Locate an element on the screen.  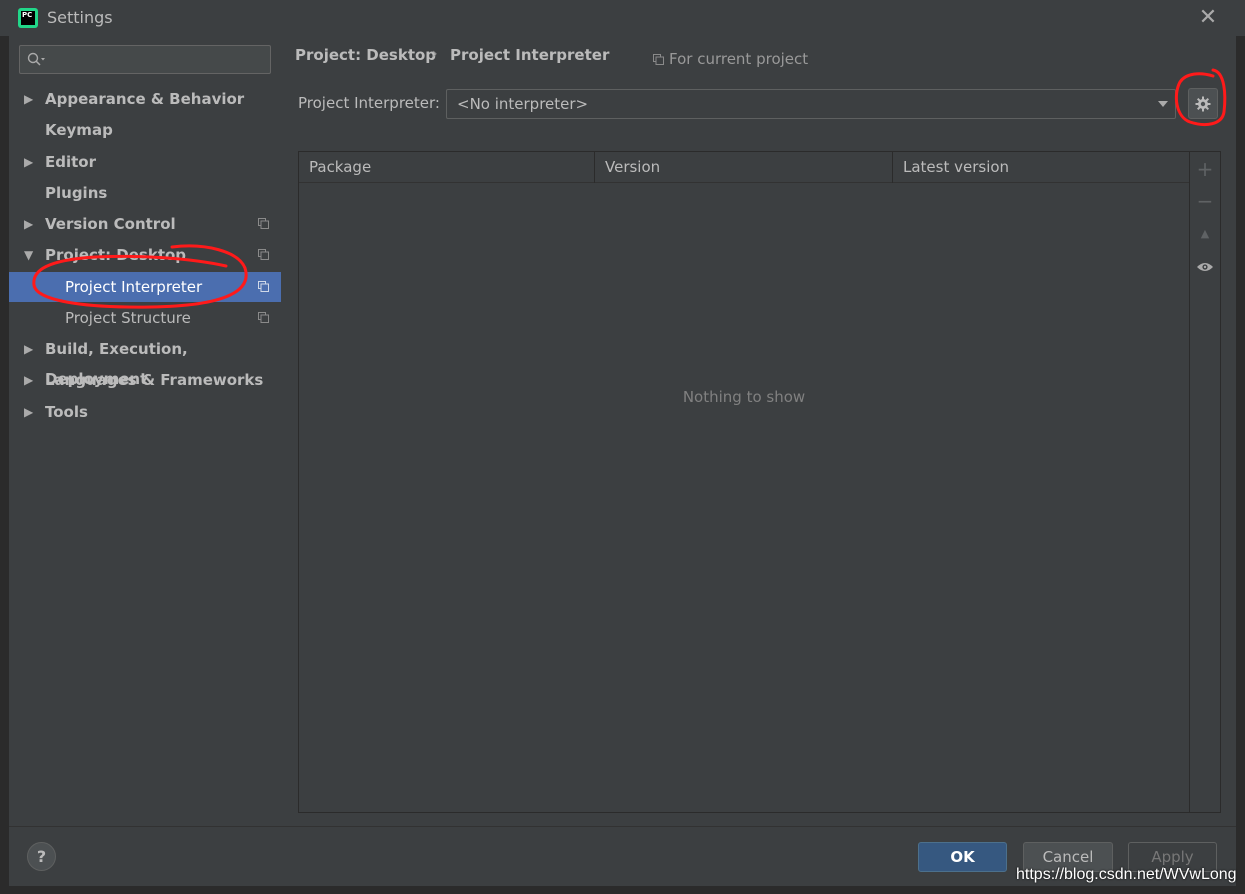
pycharm-logo-icon: PC is located at coordinates (28, 18).